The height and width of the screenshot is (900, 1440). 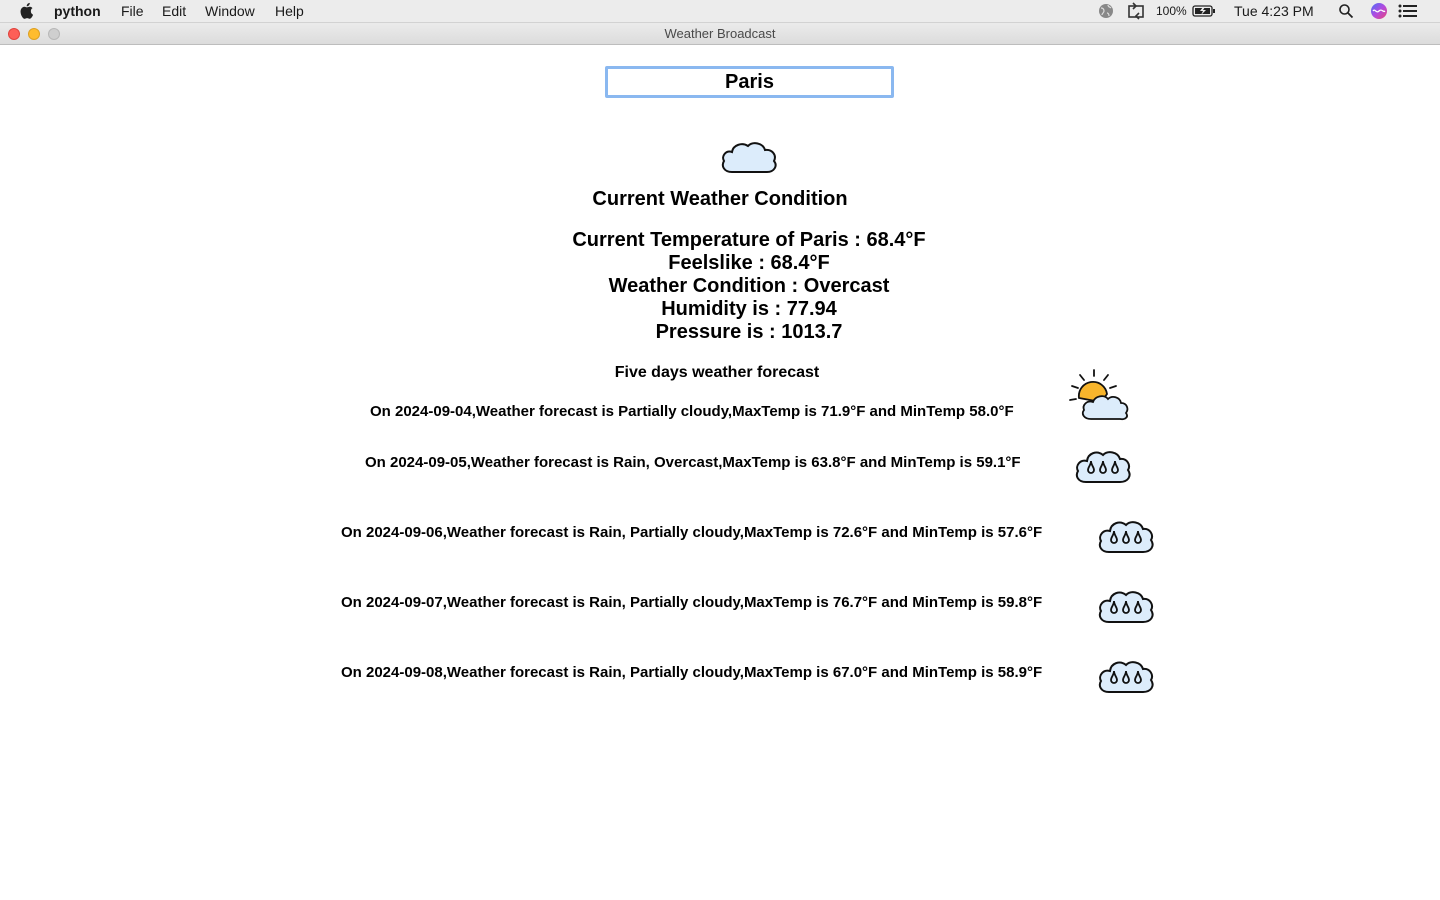 What do you see at coordinates (27, 10) in the screenshot?
I see `apple-menu-icon` at bounding box center [27, 10].